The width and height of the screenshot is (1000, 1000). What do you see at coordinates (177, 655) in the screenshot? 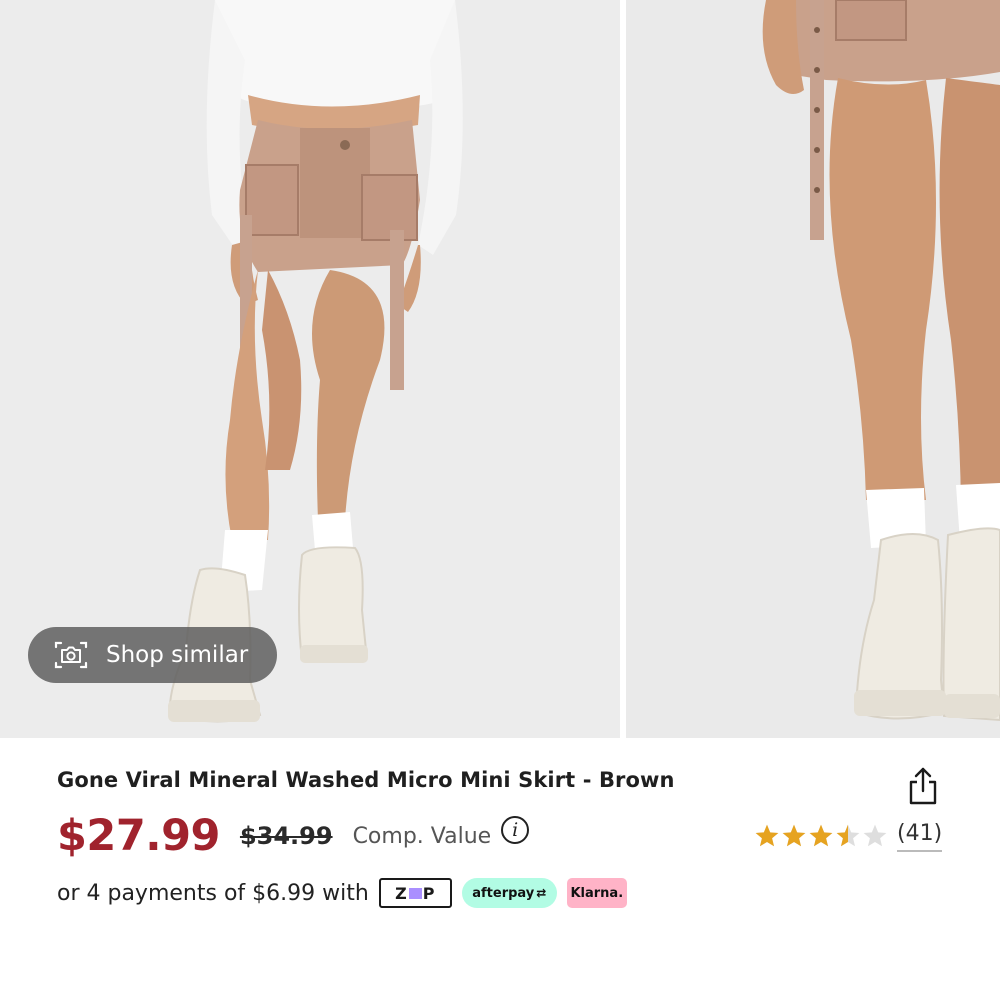
I see `shop-similar-label: Shop similar` at bounding box center [177, 655].